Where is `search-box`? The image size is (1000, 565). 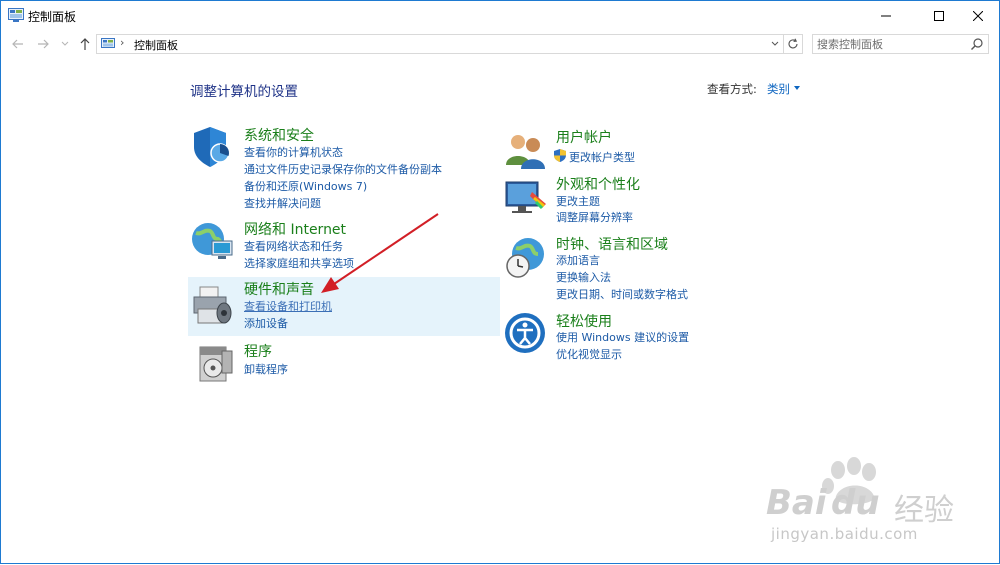 search-box is located at coordinates (900, 44).